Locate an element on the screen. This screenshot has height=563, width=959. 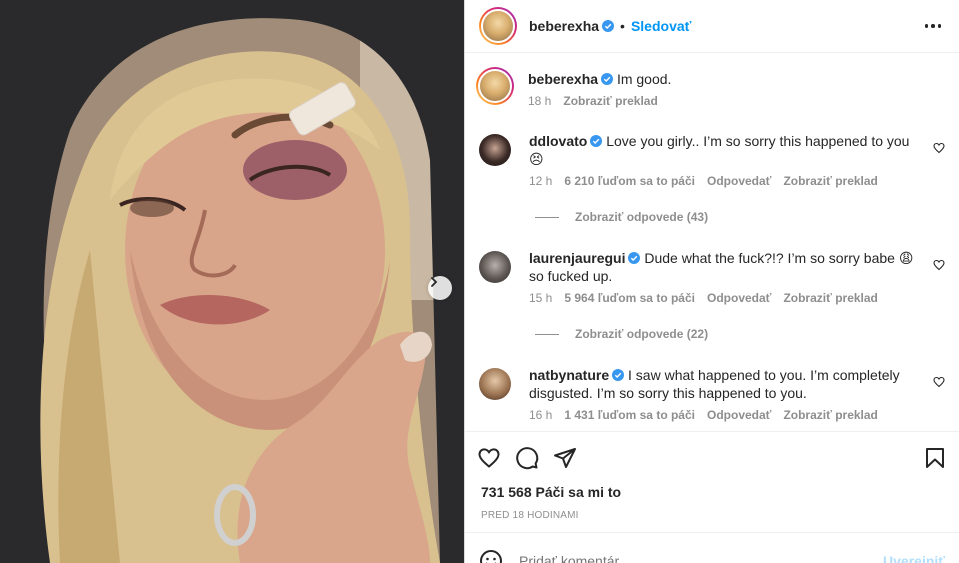
like-button is located at coordinates (489, 458).